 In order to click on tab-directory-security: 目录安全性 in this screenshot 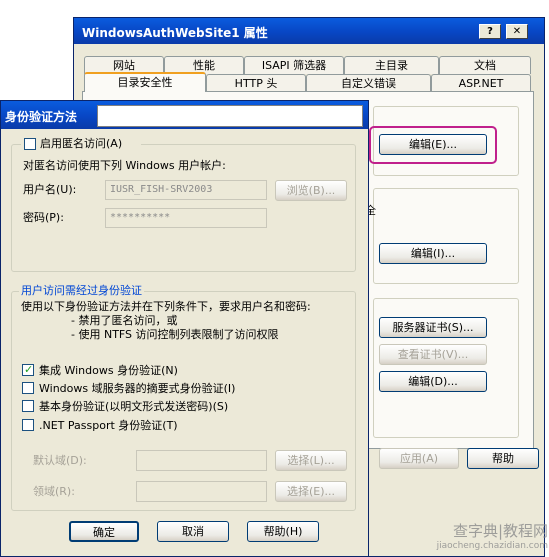, I will do `click(145, 82)`.